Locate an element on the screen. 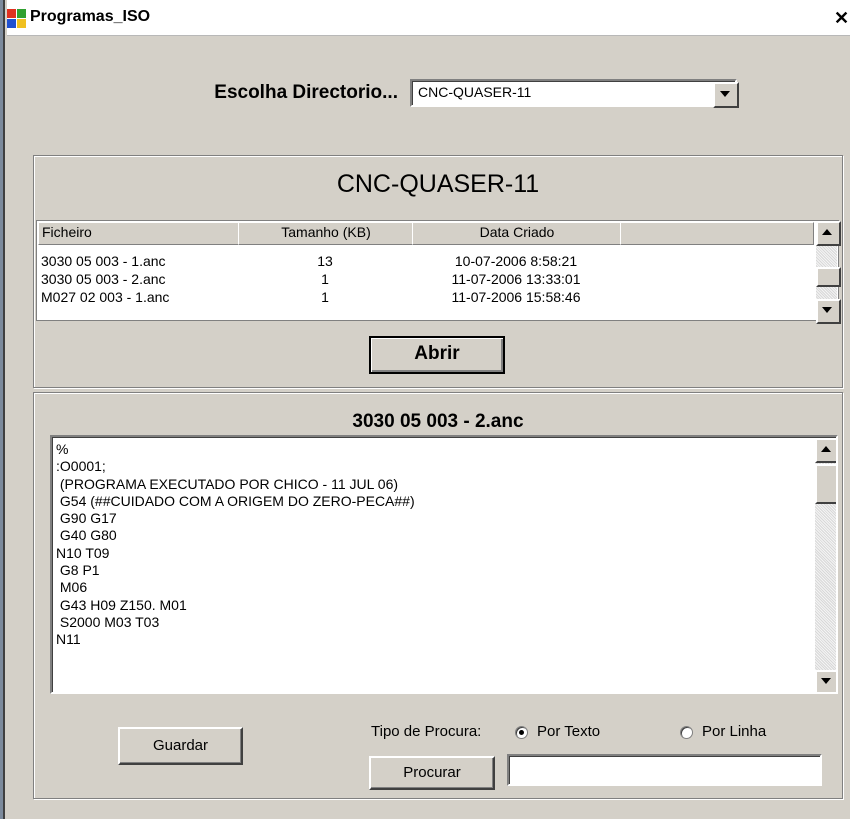 The image size is (850, 819). window-title: Programas_ISO is located at coordinates (90, 16).